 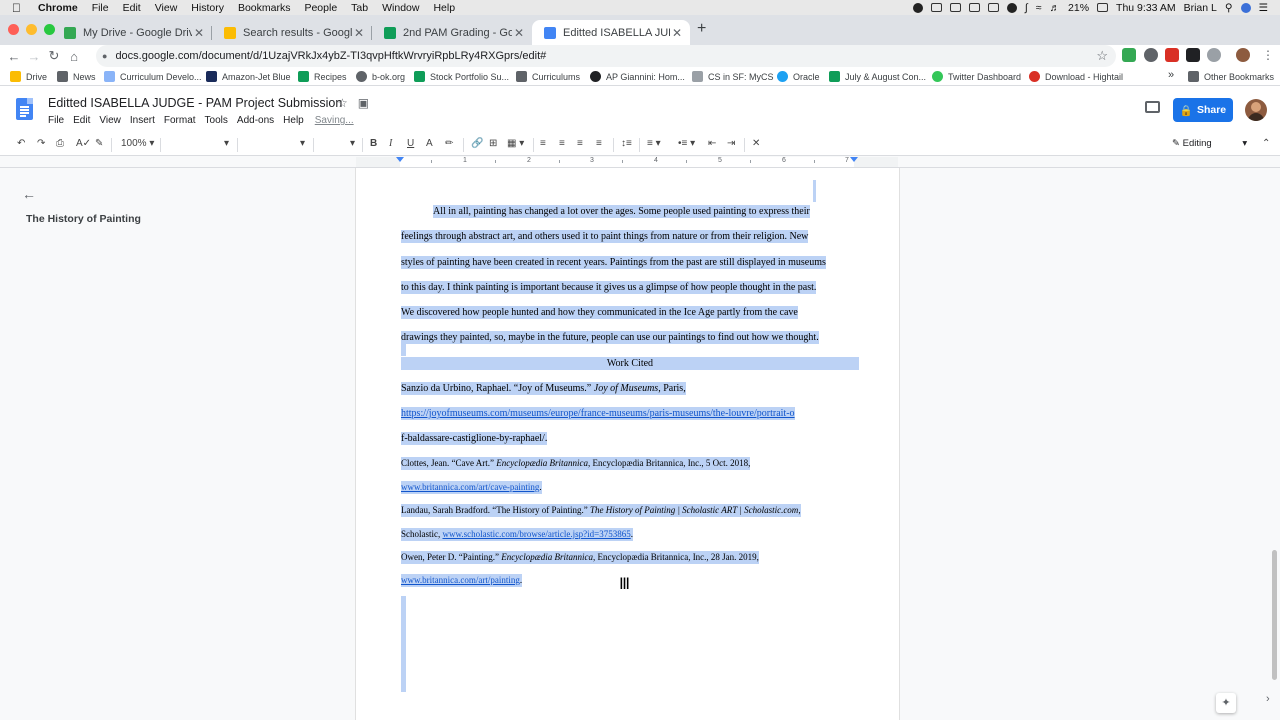 What do you see at coordinates (731, 143) in the screenshot?
I see `increase-indent-icon: ⇥` at bounding box center [731, 143].